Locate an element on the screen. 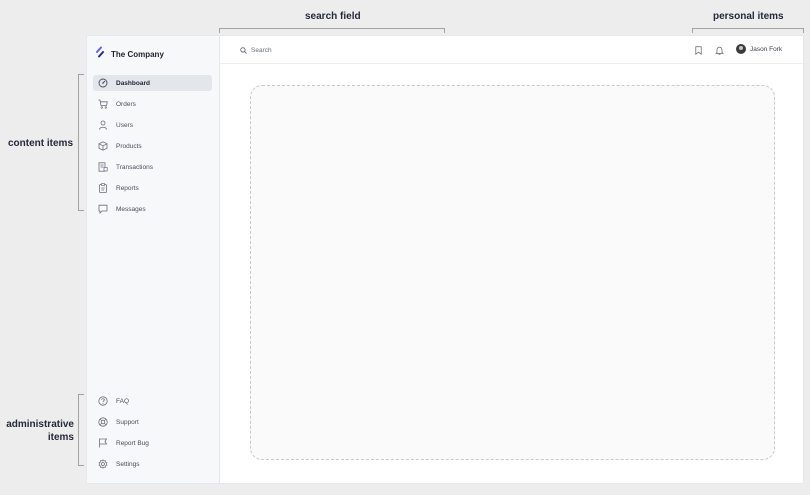 The height and width of the screenshot is (495, 810). top-header: Search Jason Fork is located at coordinates (511, 50).